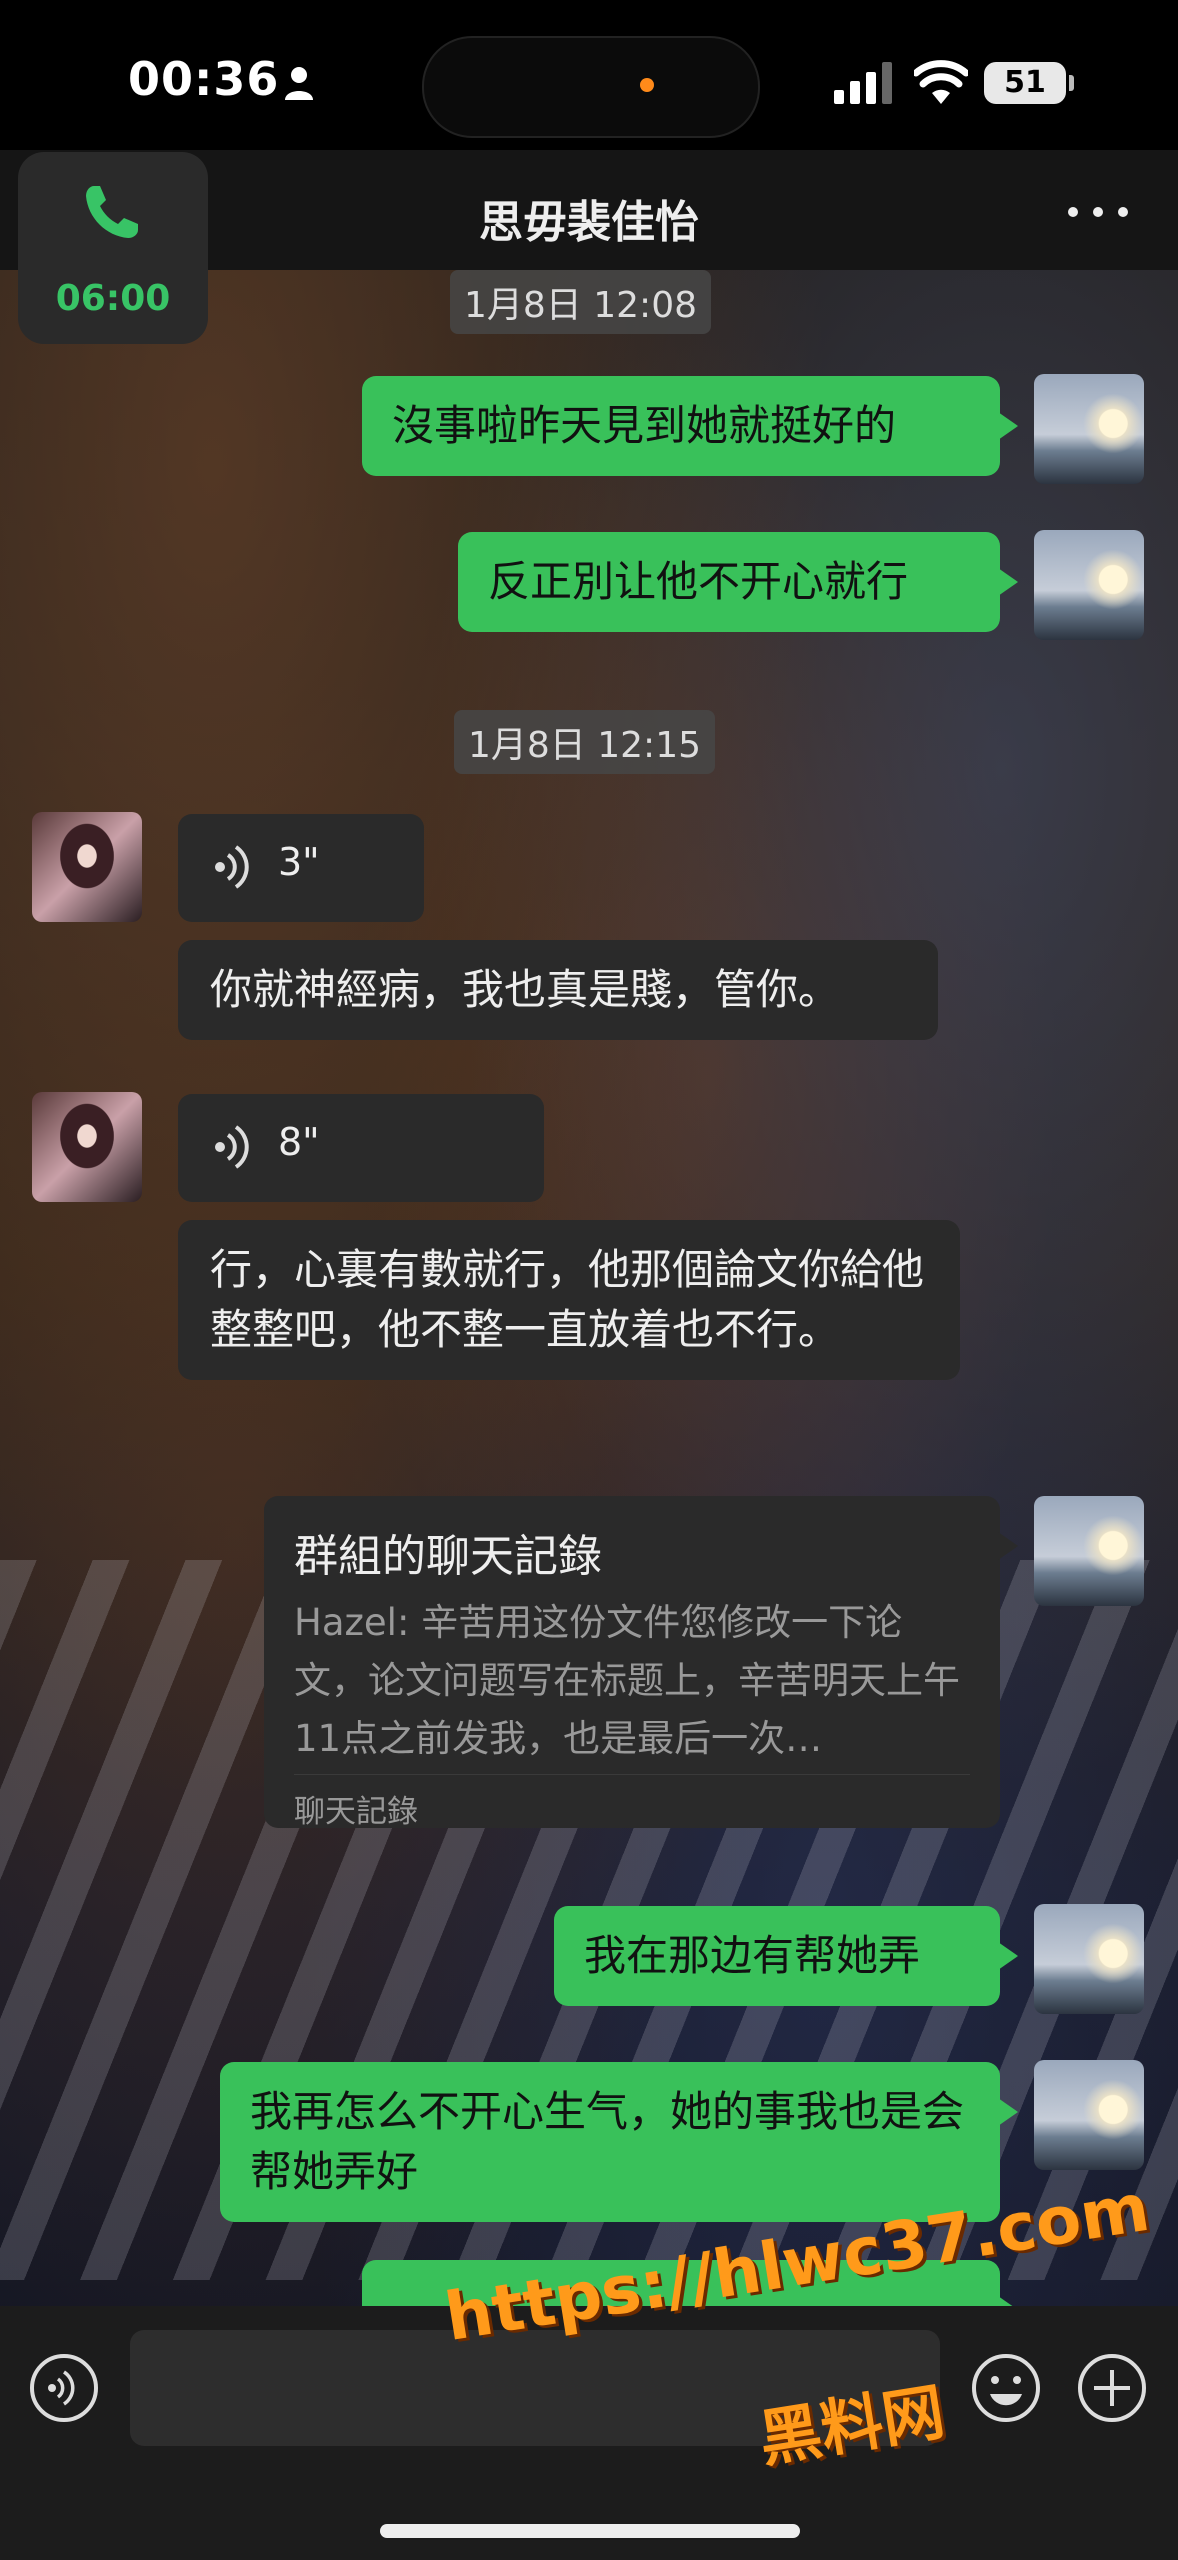  Describe the element at coordinates (632, 1774) in the screenshot. I see `record-divider` at that location.